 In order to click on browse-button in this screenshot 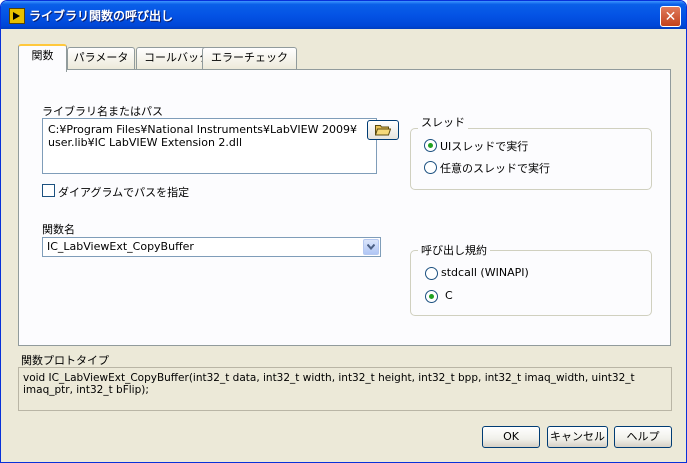, I will do `click(383, 130)`.